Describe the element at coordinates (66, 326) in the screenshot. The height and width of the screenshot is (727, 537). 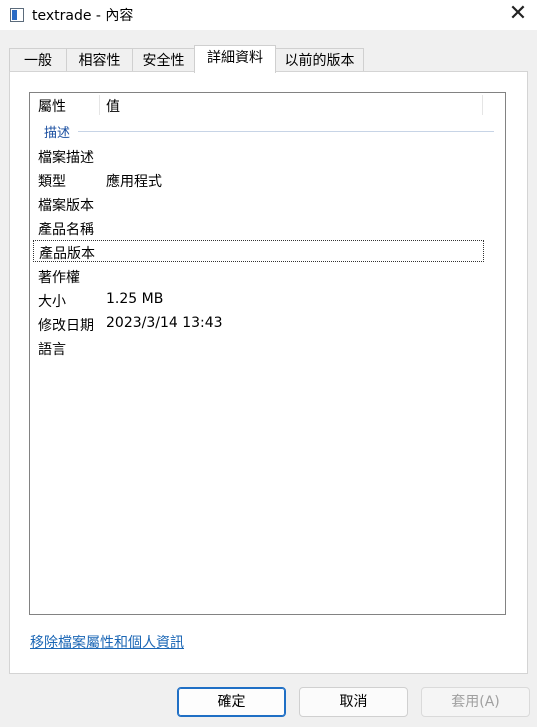
I see `property-name: 修改日期` at that location.